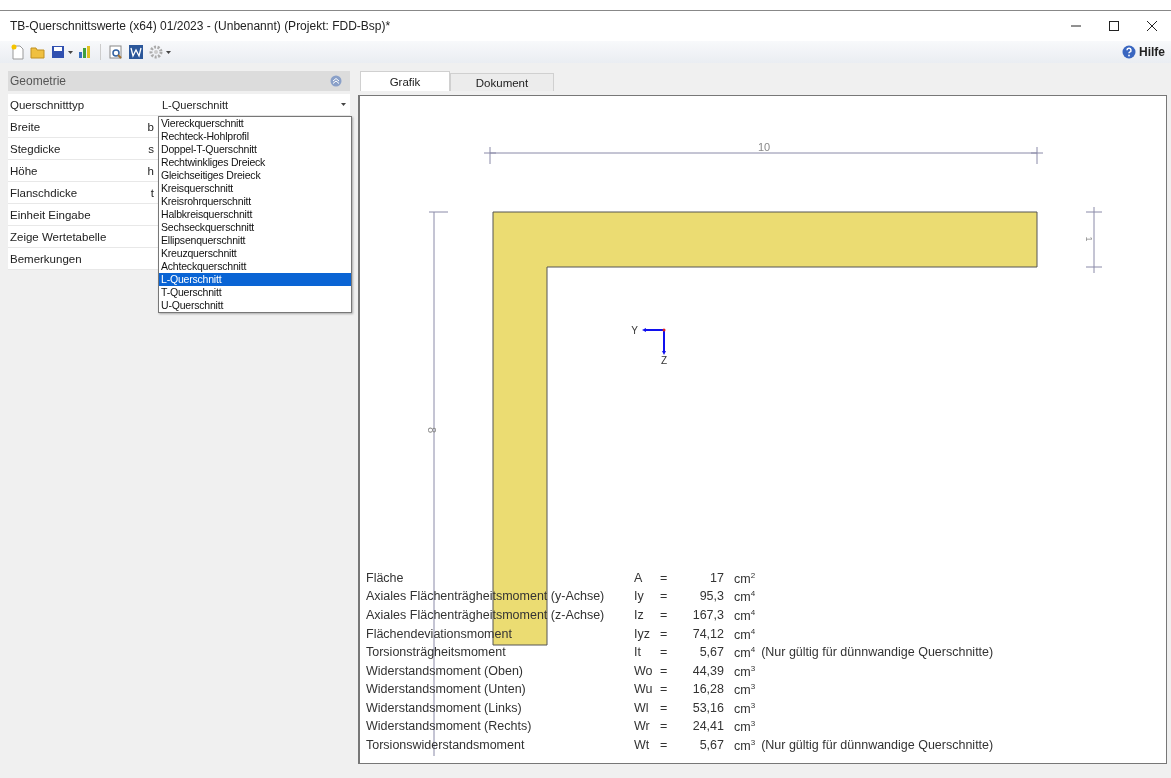 The width and height of the screenshot is (1171, 778). Describe the element at coordinates (254, 104) in the screenshot. I see `section-type-dropdown: L-Querschnitt` at that location.